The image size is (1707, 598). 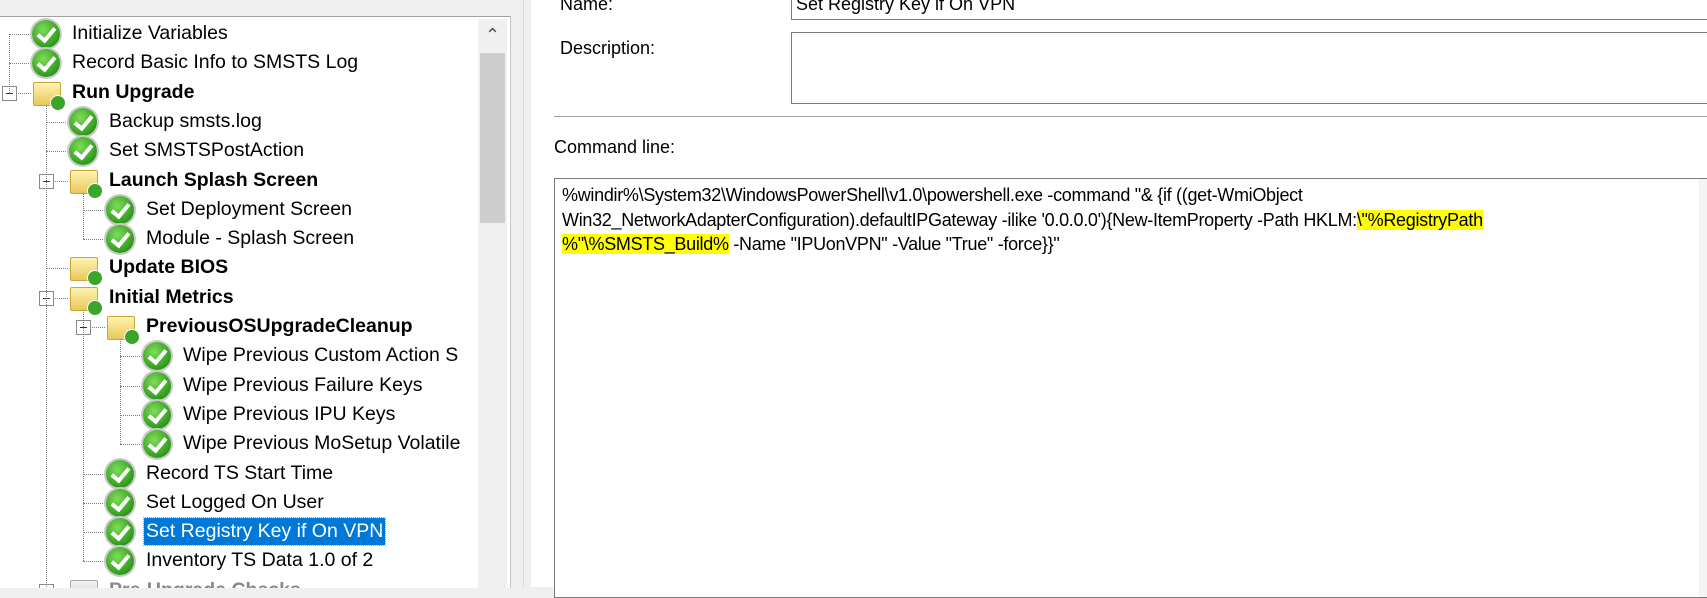 I want to click on tree-item: Backup smsts.log, so click(x=239, y=122).